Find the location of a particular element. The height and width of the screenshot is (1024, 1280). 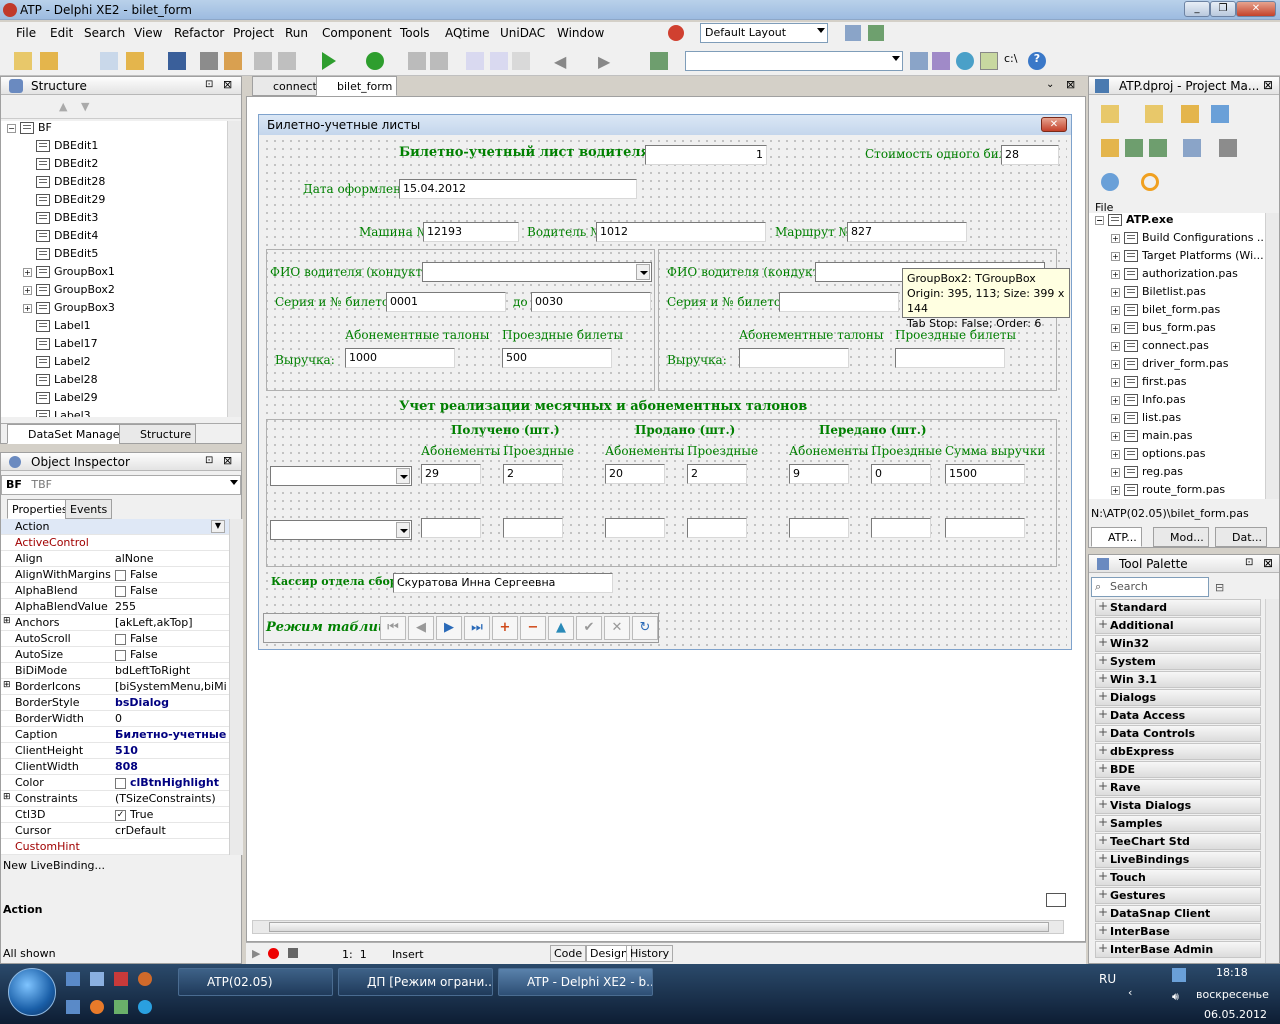

restore-button: ❐ is located at coordinates (1223, 9).